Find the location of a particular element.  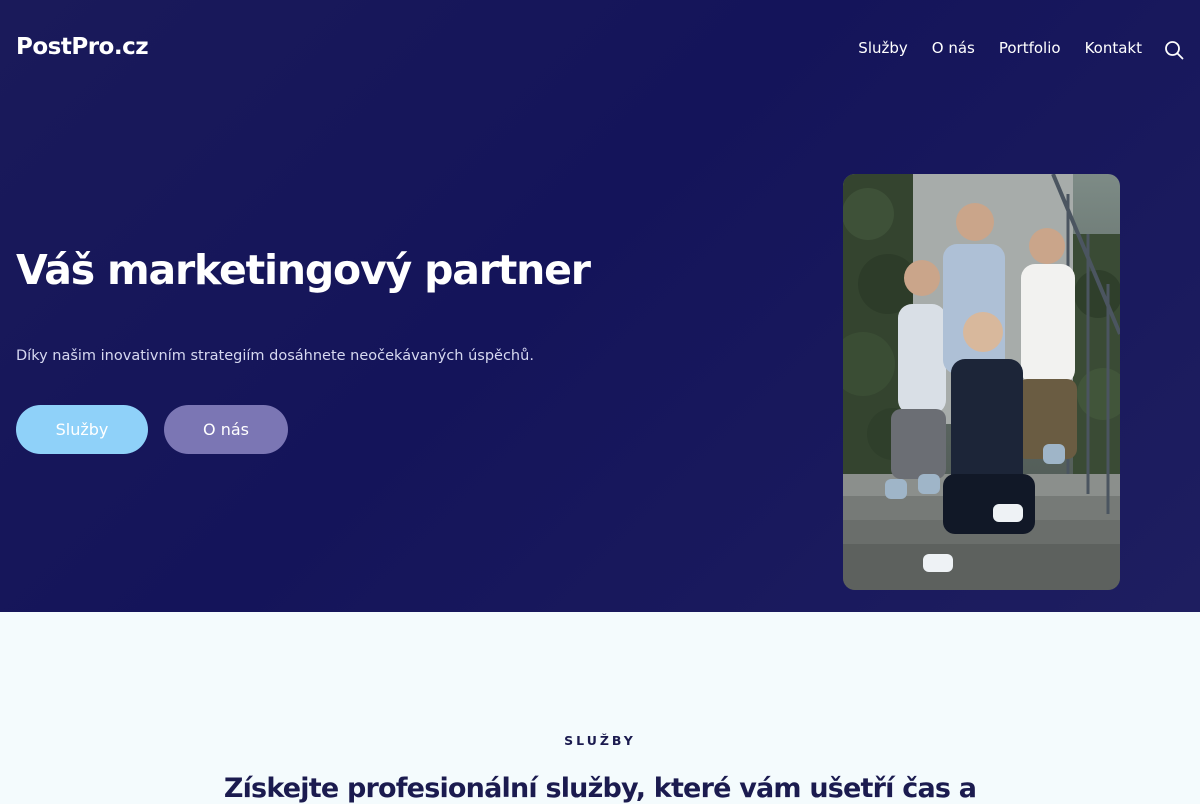

about-button: O nás is located at coordinates (226, 429).